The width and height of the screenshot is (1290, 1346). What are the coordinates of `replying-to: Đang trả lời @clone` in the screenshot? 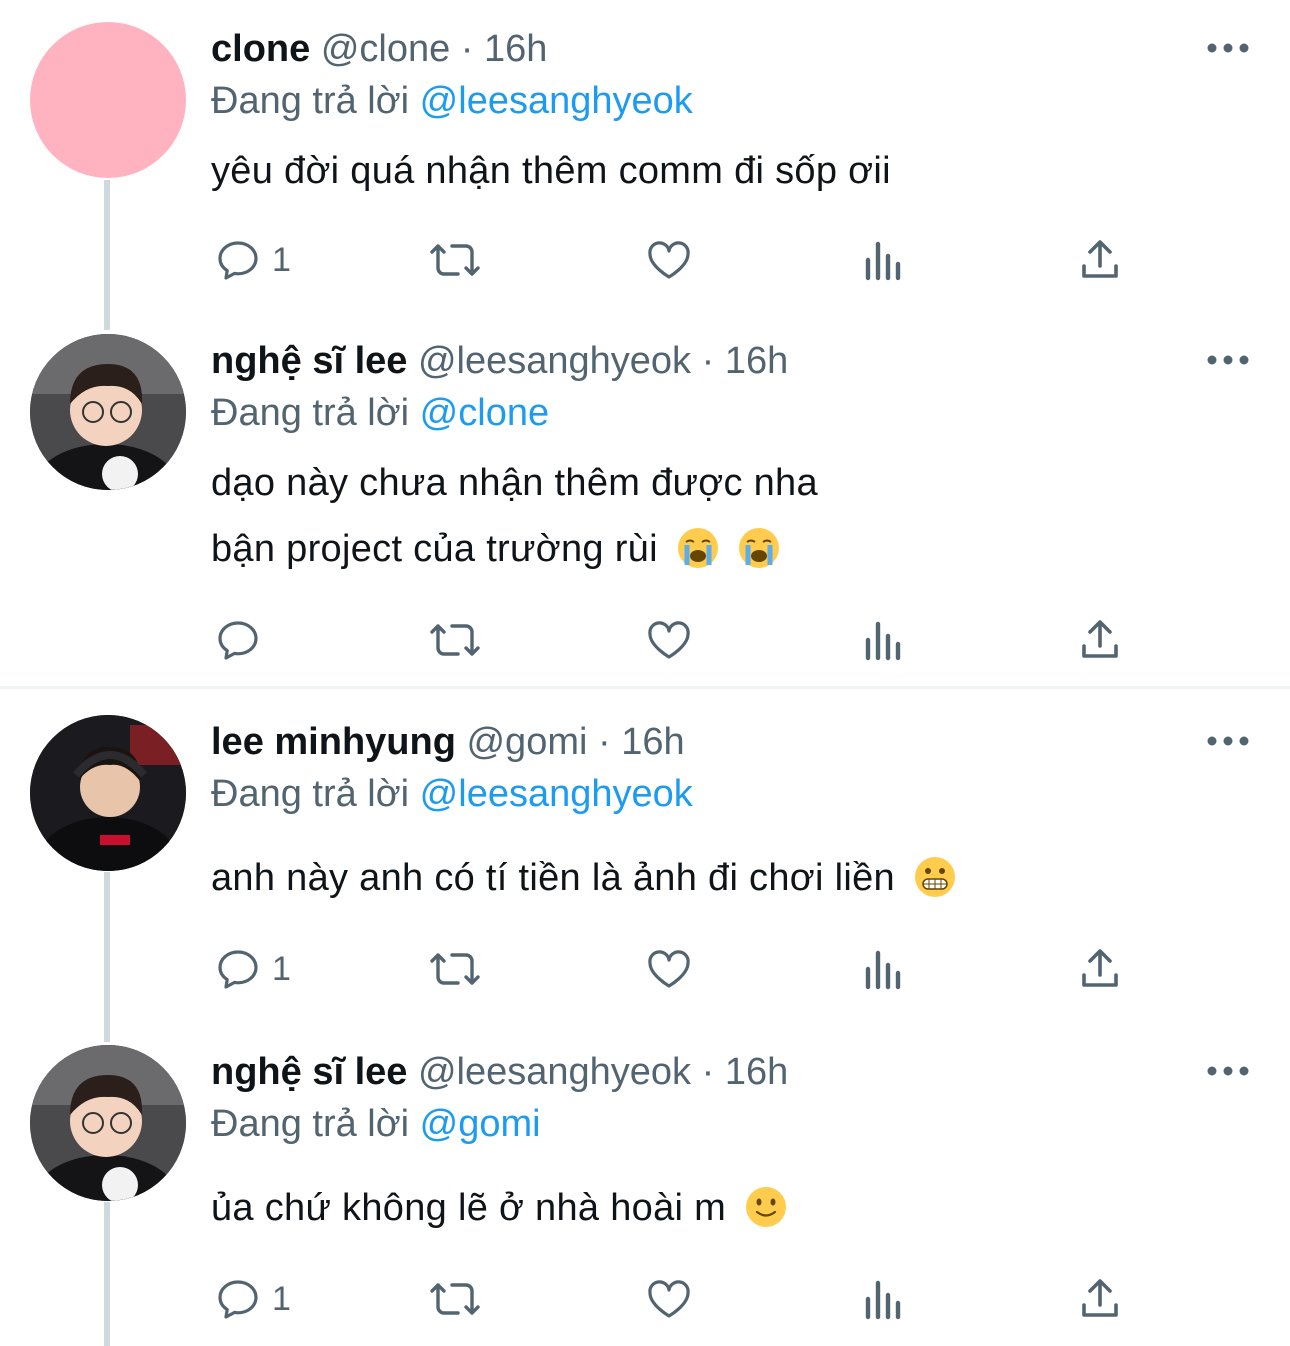 It's located at (380, 413).